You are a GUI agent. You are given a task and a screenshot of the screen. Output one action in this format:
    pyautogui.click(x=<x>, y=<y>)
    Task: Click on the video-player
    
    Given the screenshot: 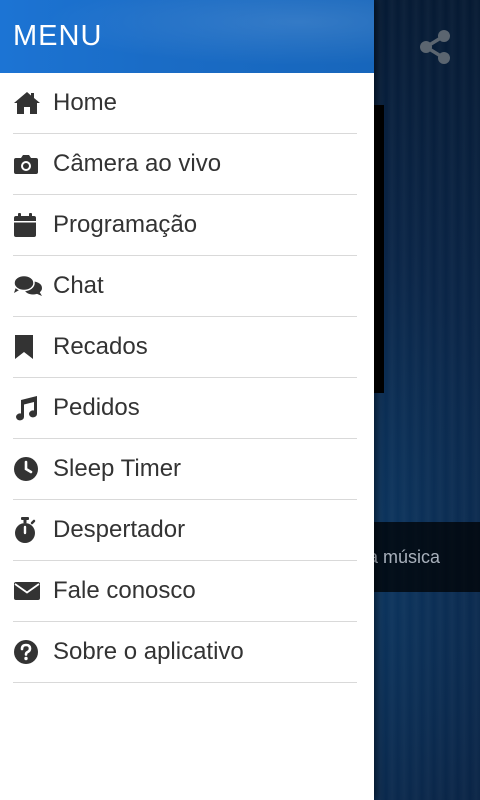 What is the action you would take?
    pyautogui.click(x=379, y=249)
    